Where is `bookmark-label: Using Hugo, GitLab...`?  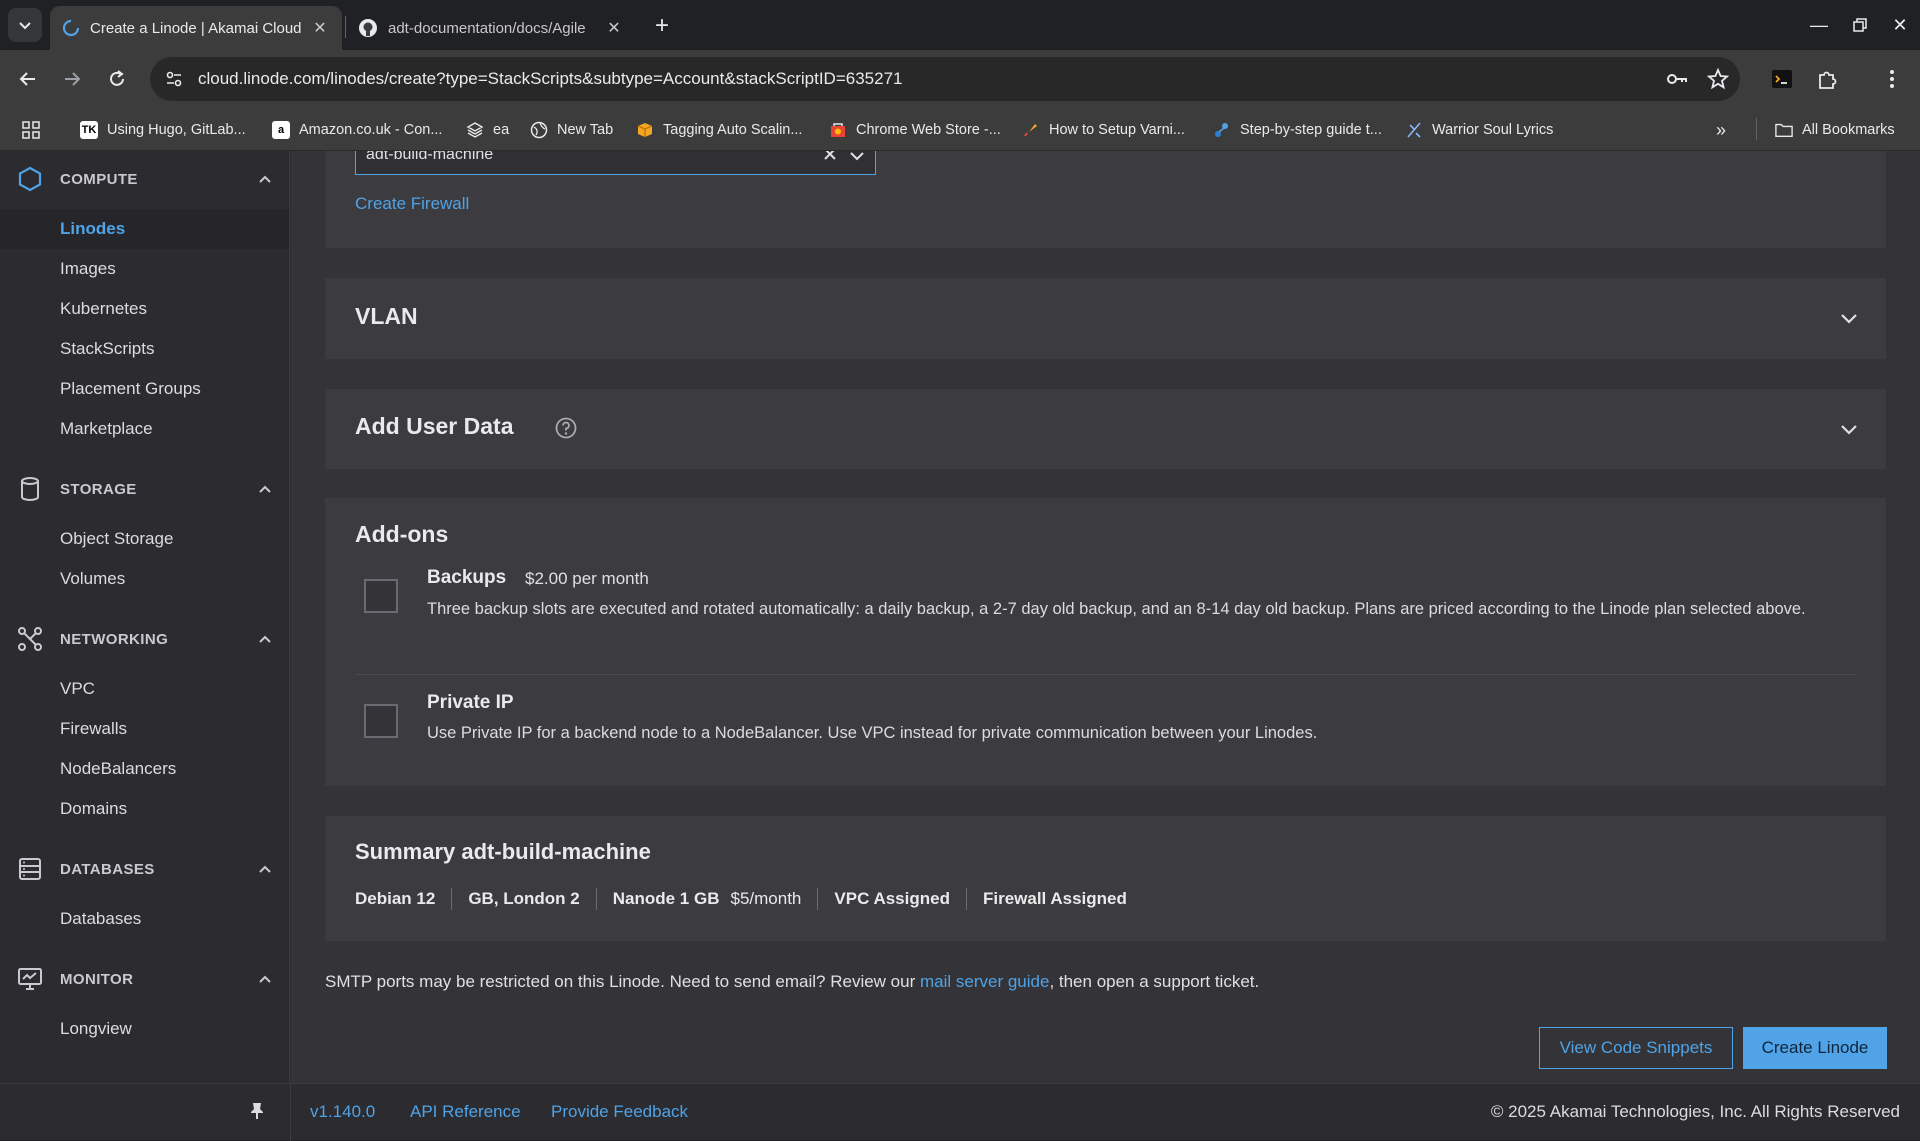
bookmark-label: Using Hugo, GitLab... is located at coordinates (176, 130).